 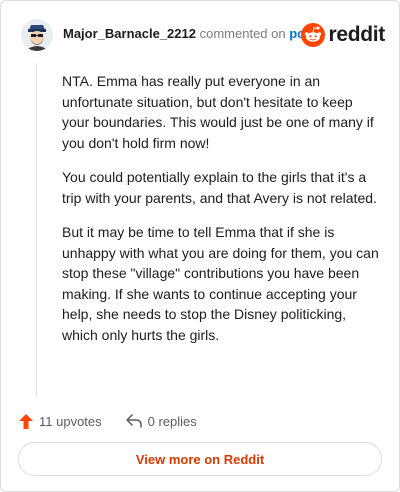 What do you see at coordinates (129, 33) in the screenshot?
I see `username: Major_Barnacle_2212` at bounding box center [129, 33].